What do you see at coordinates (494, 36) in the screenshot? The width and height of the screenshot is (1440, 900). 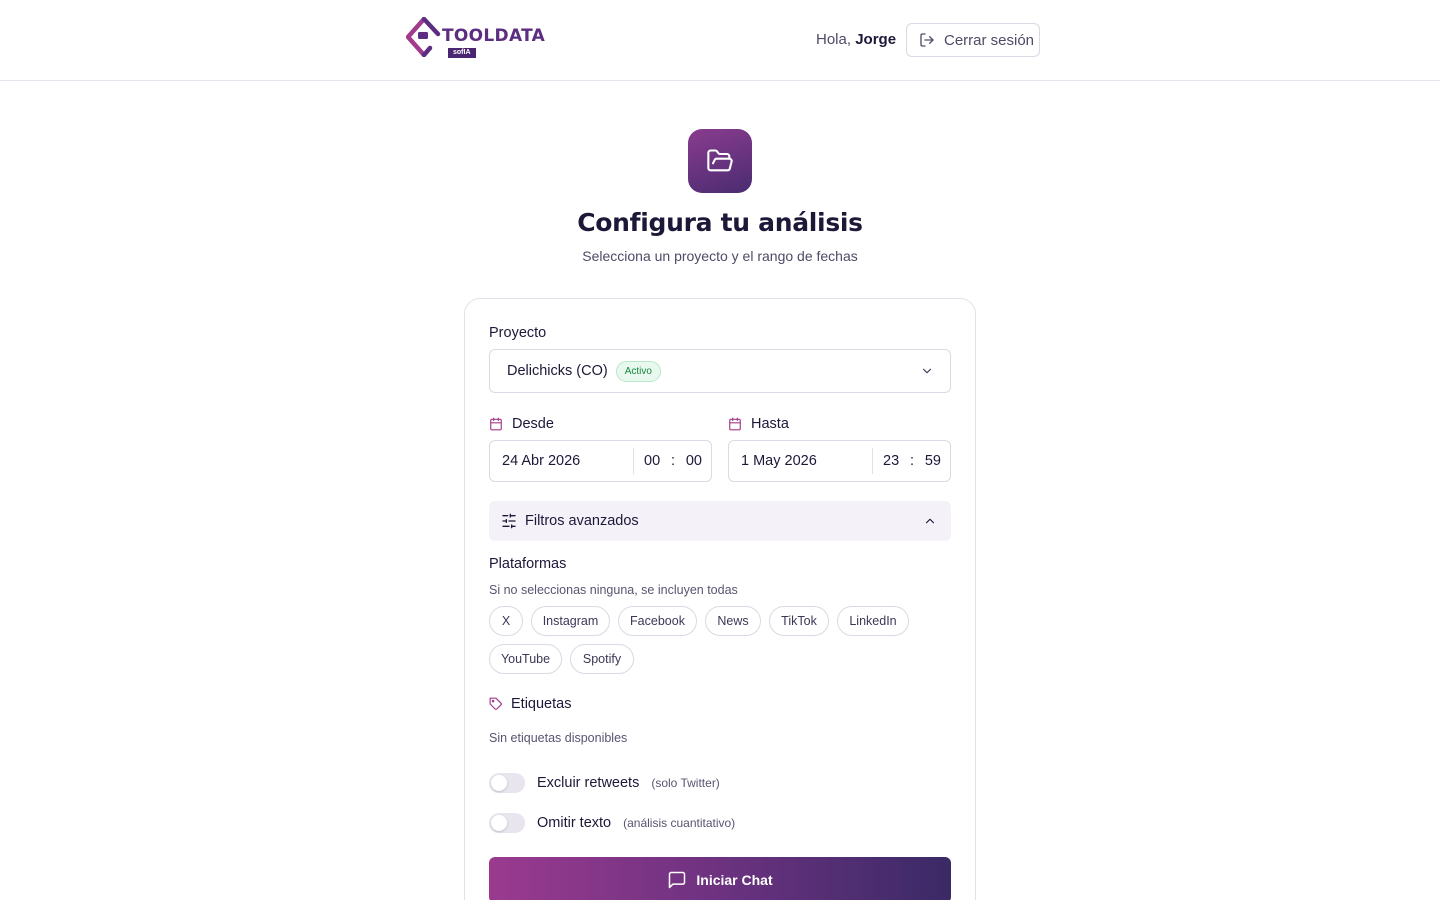 I see `logo-wordmark: TOOLDATA` at bounding box center [494, 36].